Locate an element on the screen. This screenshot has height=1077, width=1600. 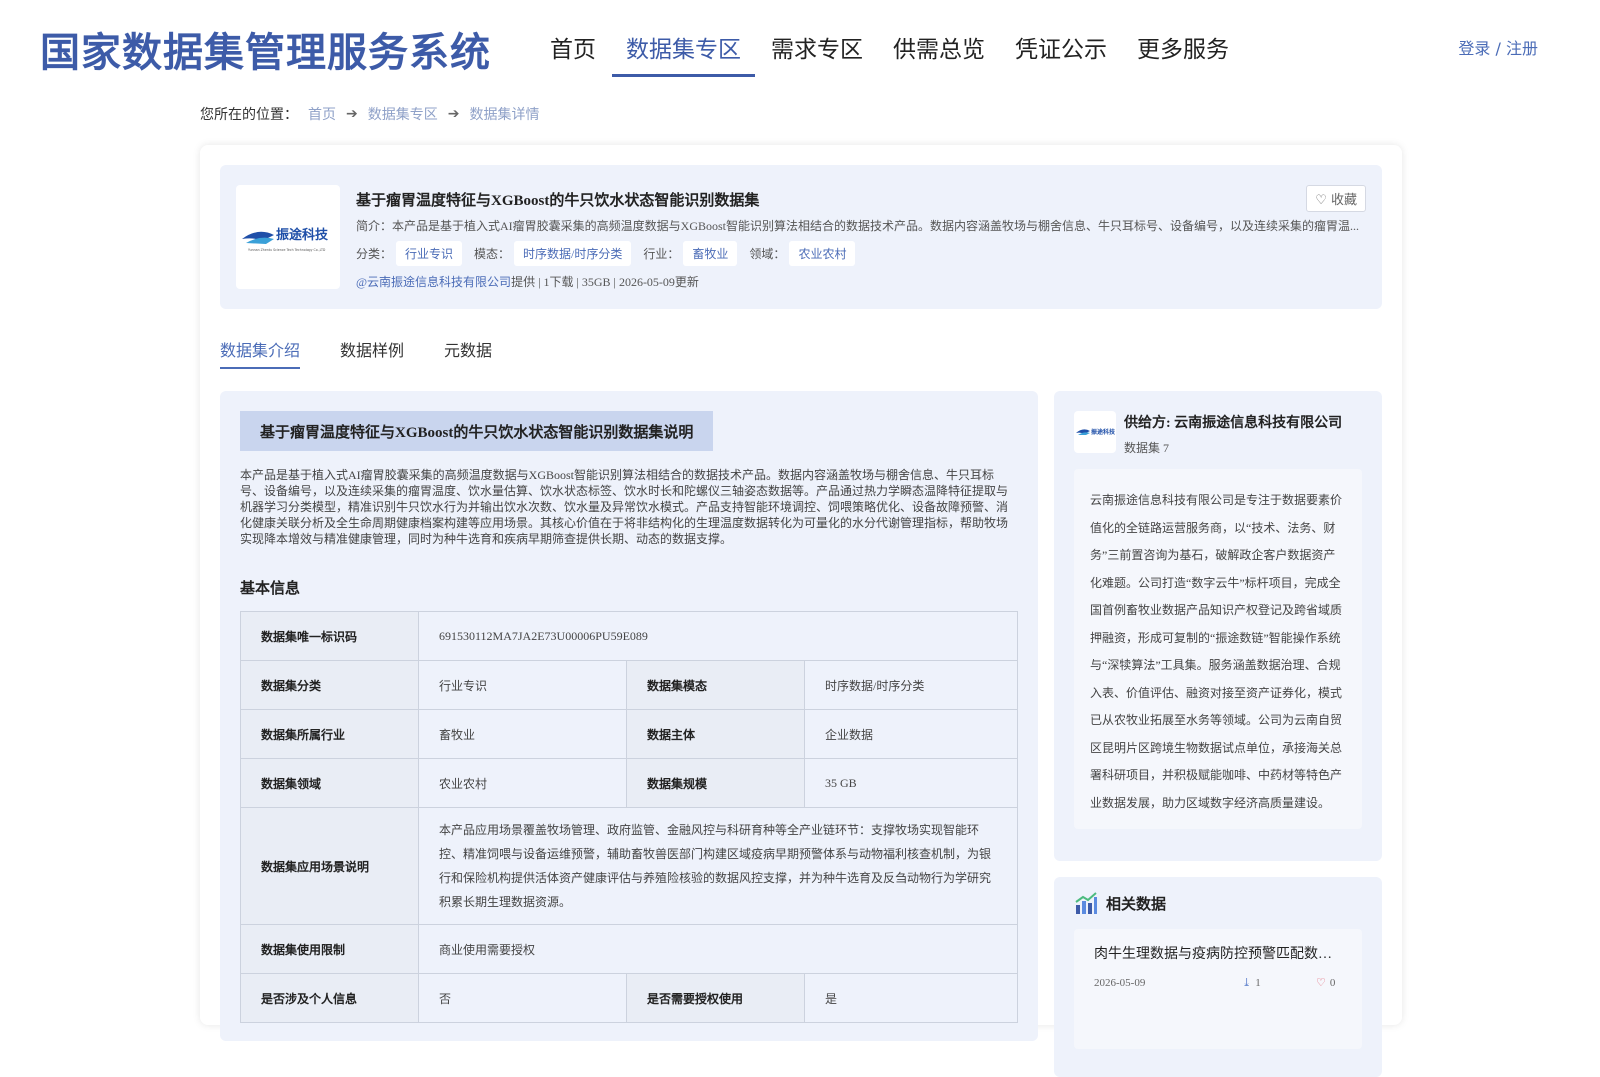
table-value: 35 GB is located at coordinates (911, 783).